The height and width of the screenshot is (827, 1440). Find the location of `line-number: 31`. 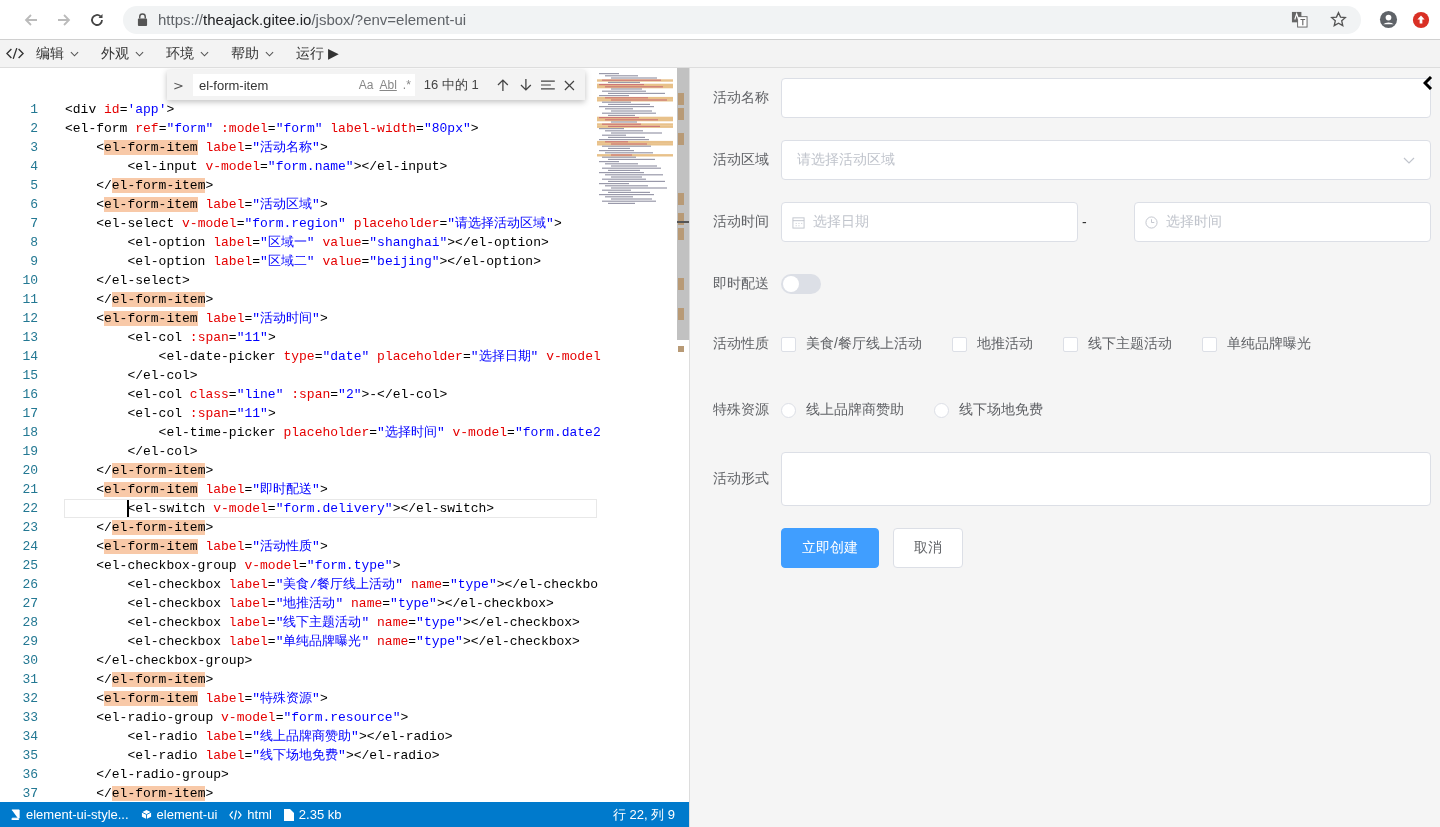

line-number: 31 is located at coordinates (29, 679).